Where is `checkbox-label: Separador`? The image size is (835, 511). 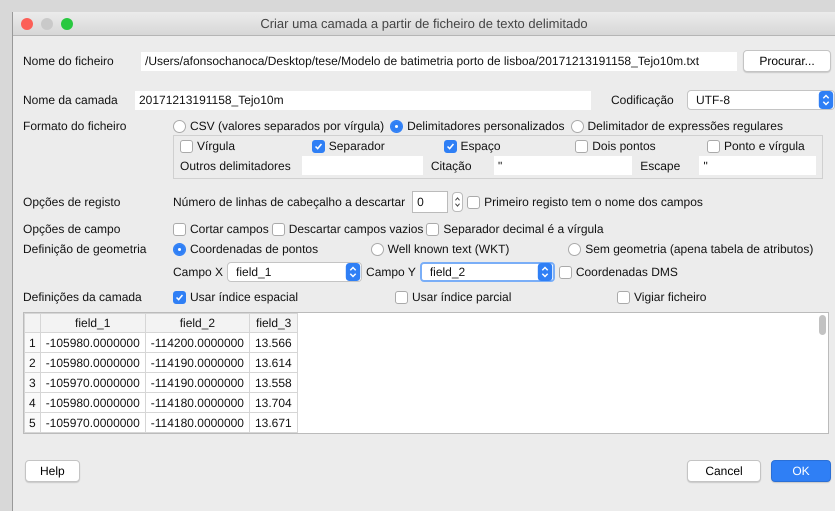
checkbox-label: Separador is located at coordinates (356, 146).